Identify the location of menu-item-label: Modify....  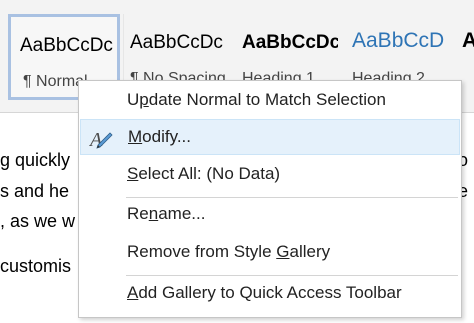
(159, 136).